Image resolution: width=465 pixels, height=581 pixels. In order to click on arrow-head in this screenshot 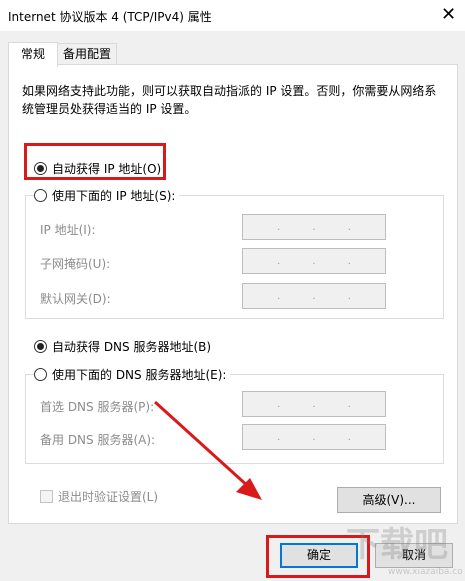, I will do `click(249, 489)`.